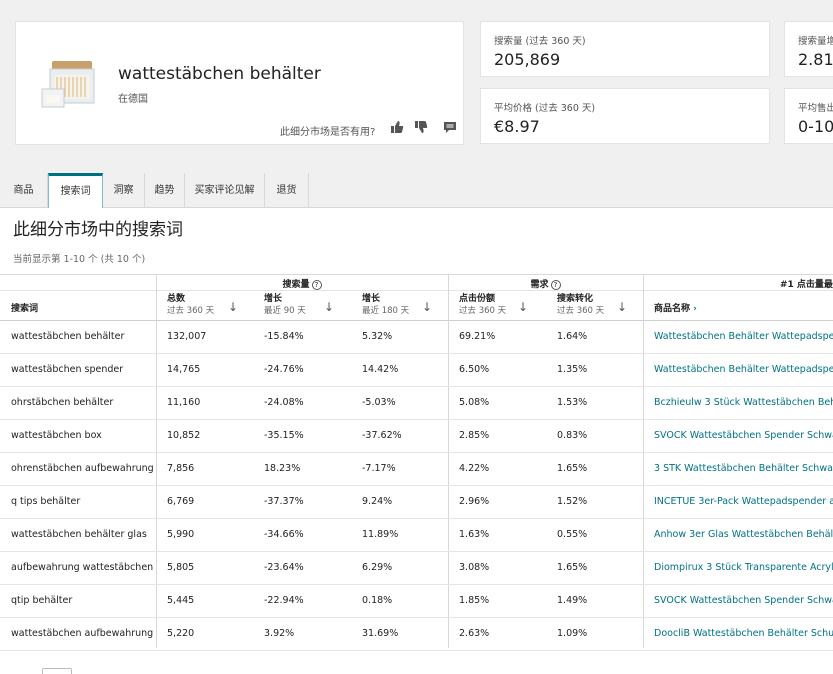 The height and width of the screenshot is (674, 833). Describe the element at coordinates (68, 336) in the screenshot. I see `cell-term: wattestäbchen behälter` at that location.